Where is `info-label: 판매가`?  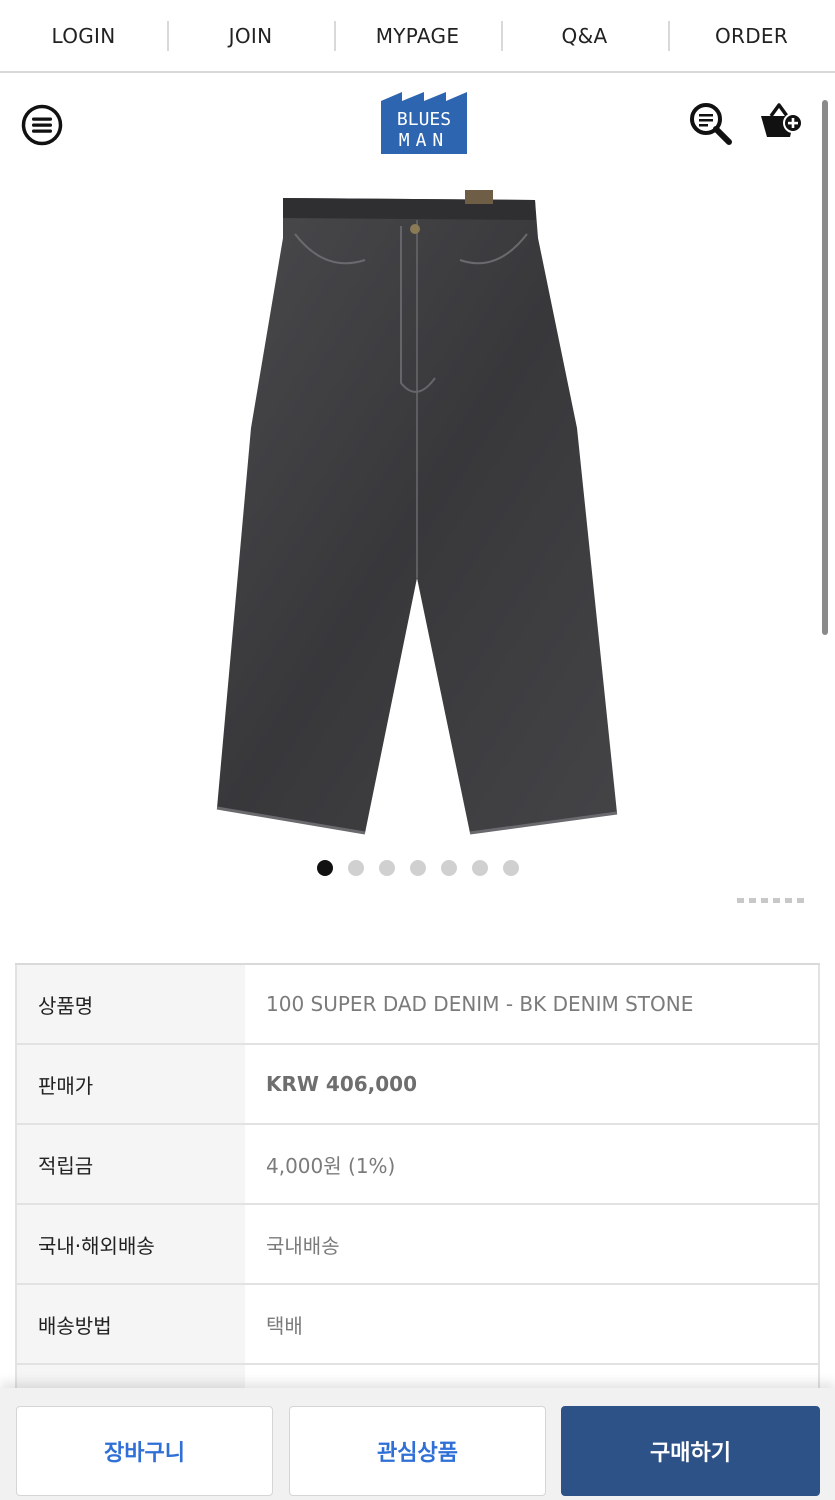
info-label: 판매가 is located at coordinates (130, 1084).